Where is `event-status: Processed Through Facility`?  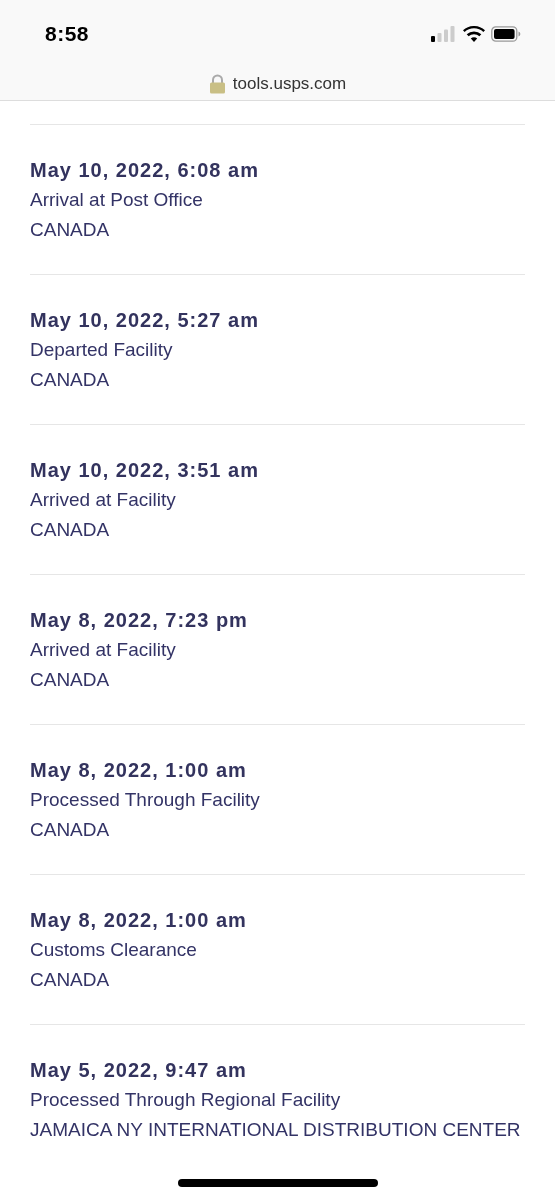
event-status: Processed Through Facility is located at coordinates (145, 800).